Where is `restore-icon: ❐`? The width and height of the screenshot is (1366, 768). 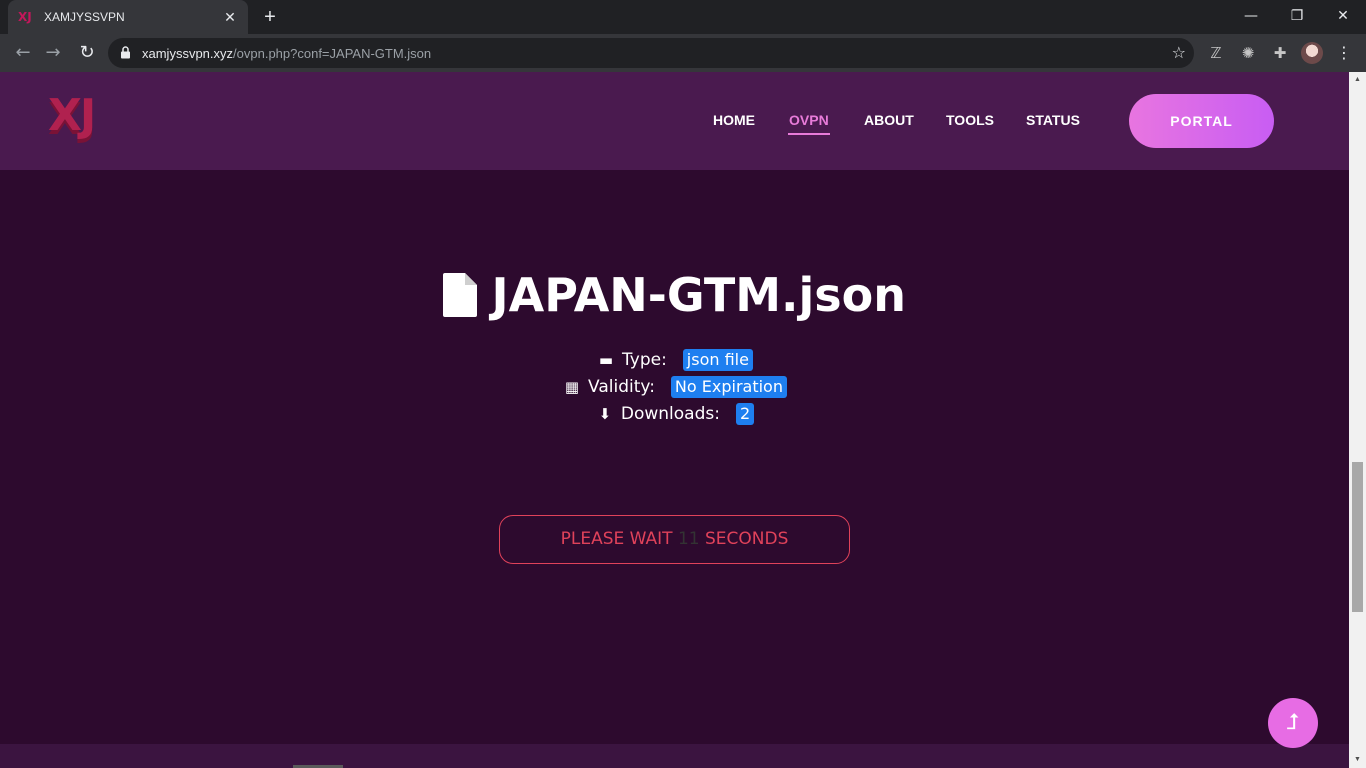 restore-icon: ❐ is located at coordinates (1297, 17).